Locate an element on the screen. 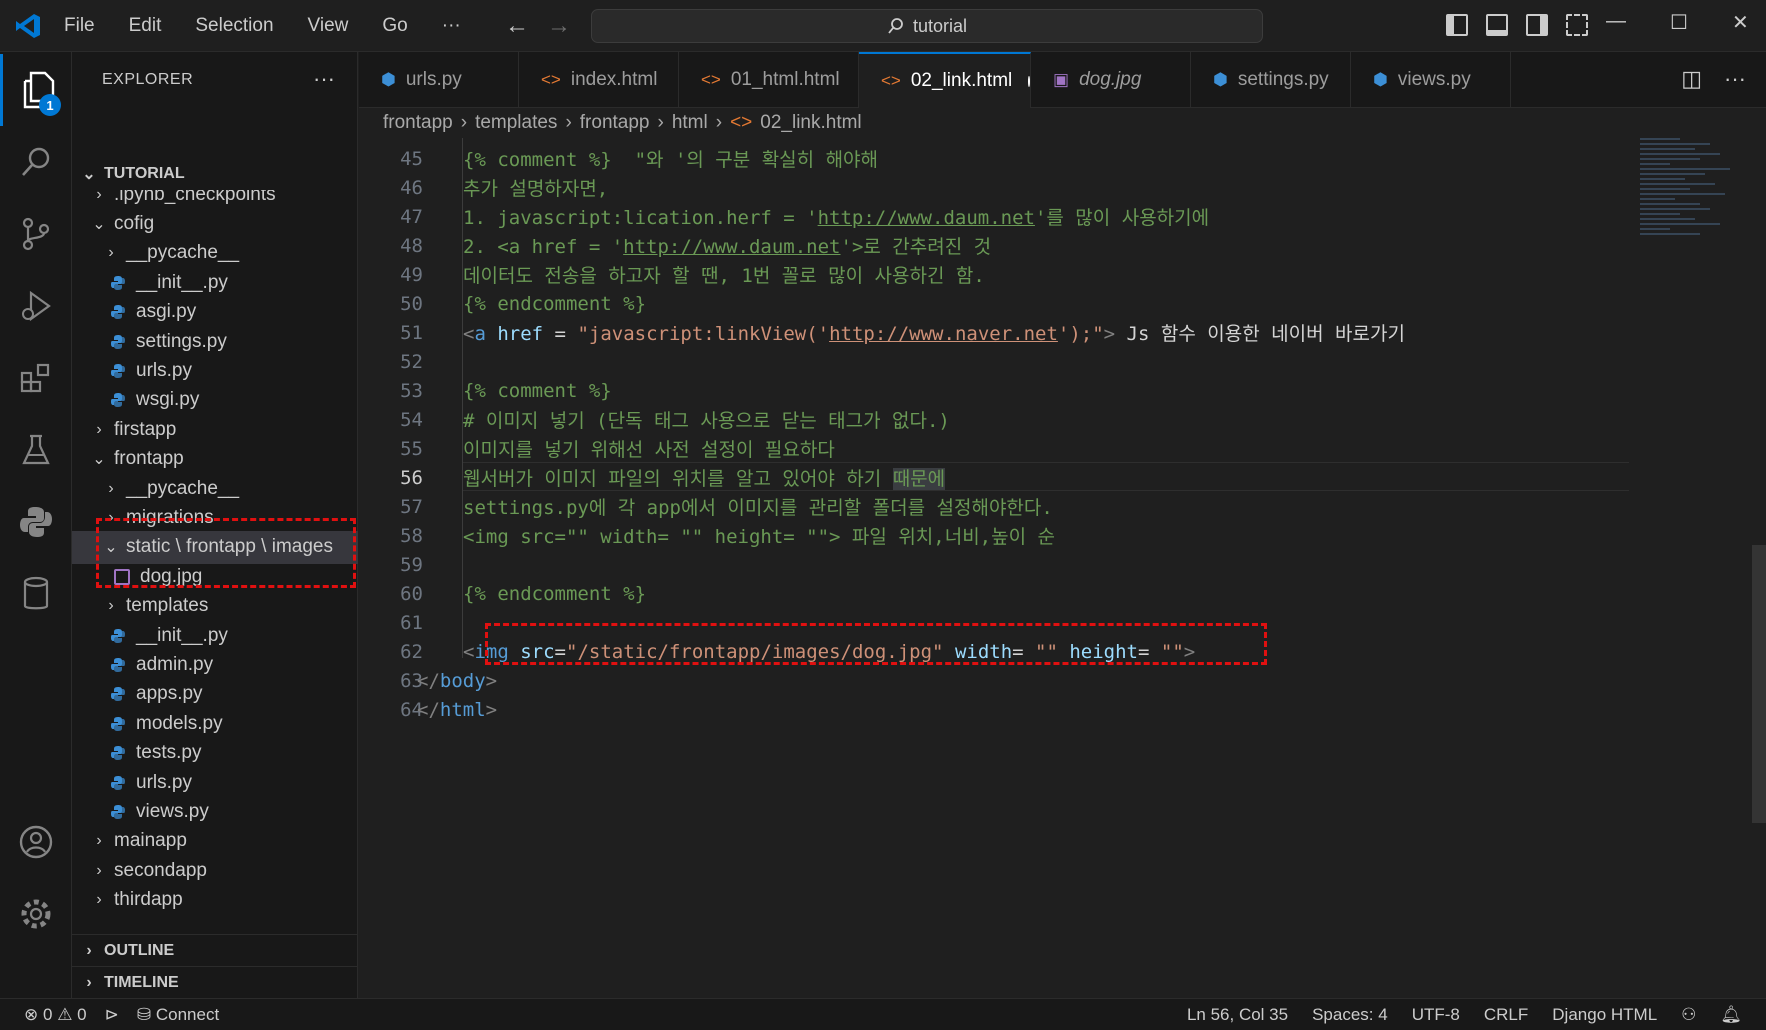 This screenshot has width=1766, height=1030. menu-go: Go is located at coordinates (394, 26).